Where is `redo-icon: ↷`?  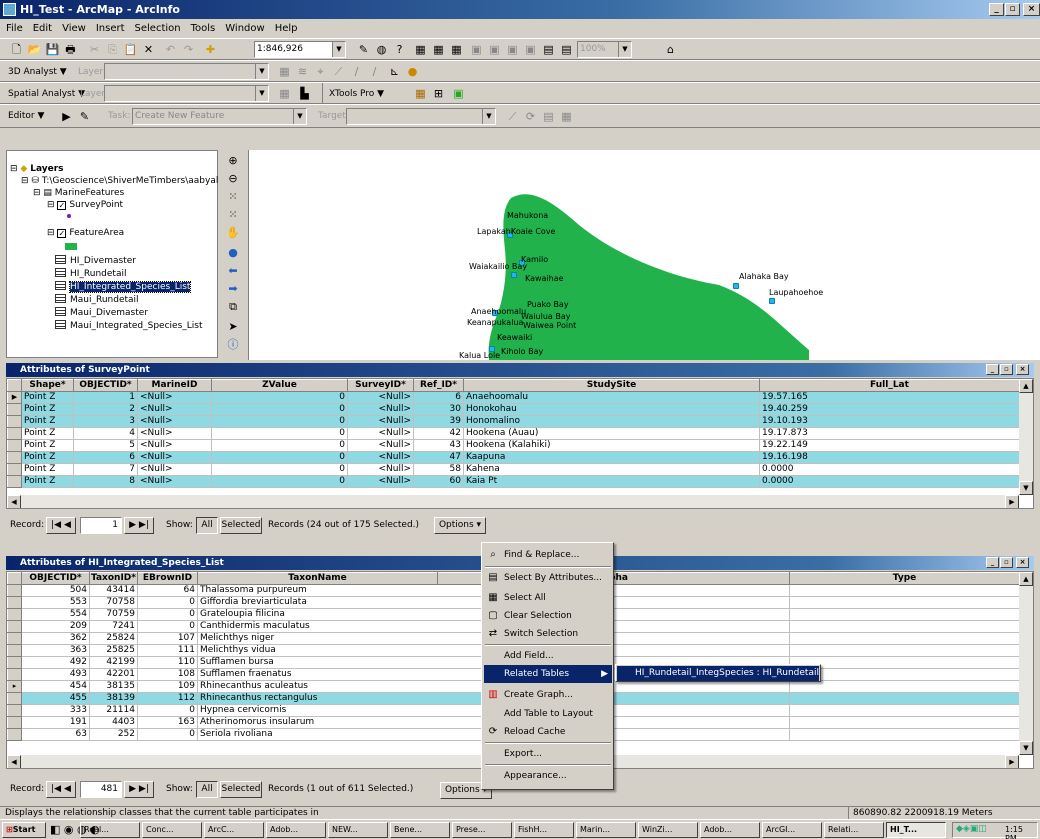
redo-icon: ↷ is located at coordinates (188, 49).